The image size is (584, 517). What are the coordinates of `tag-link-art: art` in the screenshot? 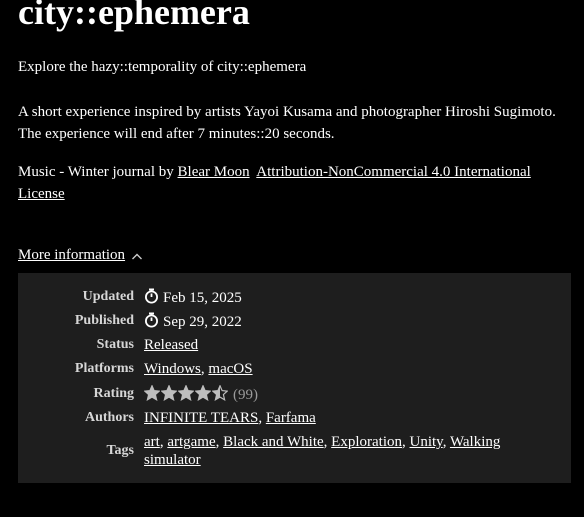 It's located at (152, 442).